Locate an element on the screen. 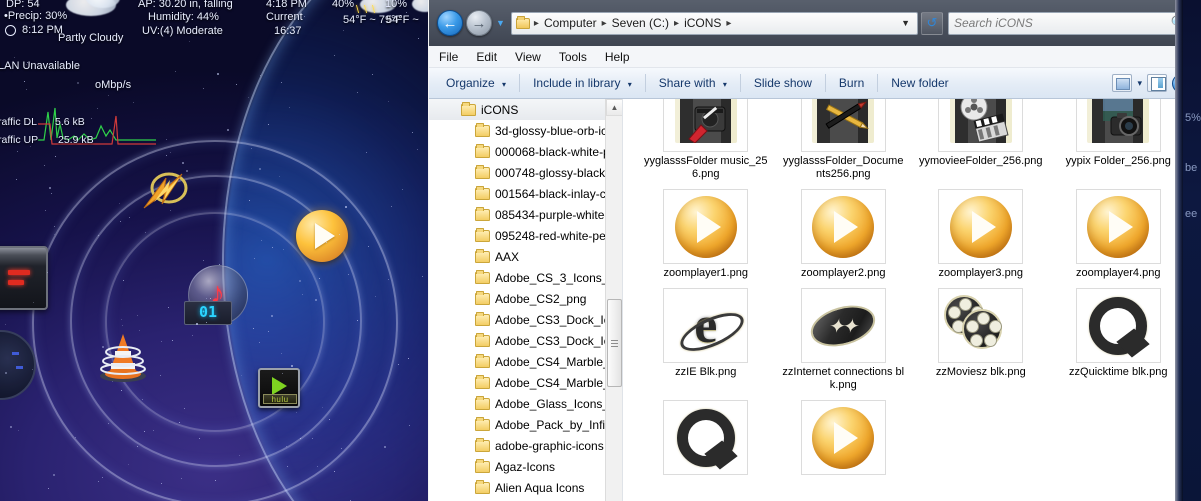 This screenshot has width=1201, height=501. forward-button: → is located at coordinates (479, 23).